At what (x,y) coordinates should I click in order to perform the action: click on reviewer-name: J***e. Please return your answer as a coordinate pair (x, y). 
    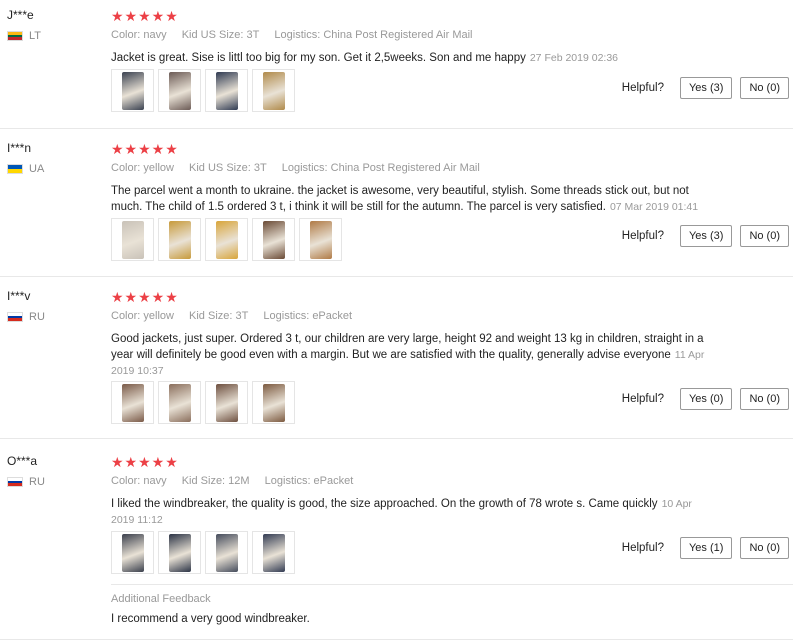
    Looking at the image, I should click on (20, 15).